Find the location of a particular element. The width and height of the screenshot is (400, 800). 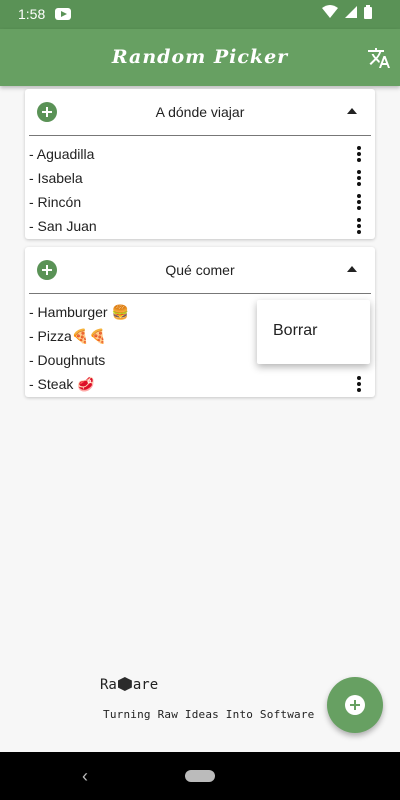

brand-logo: RaWare is located at coordinates (129, 685).